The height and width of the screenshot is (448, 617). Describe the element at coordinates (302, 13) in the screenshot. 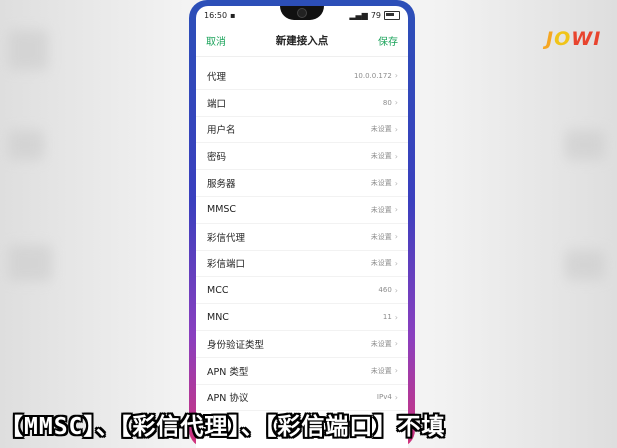

I see `front-camera-icon` at that location.